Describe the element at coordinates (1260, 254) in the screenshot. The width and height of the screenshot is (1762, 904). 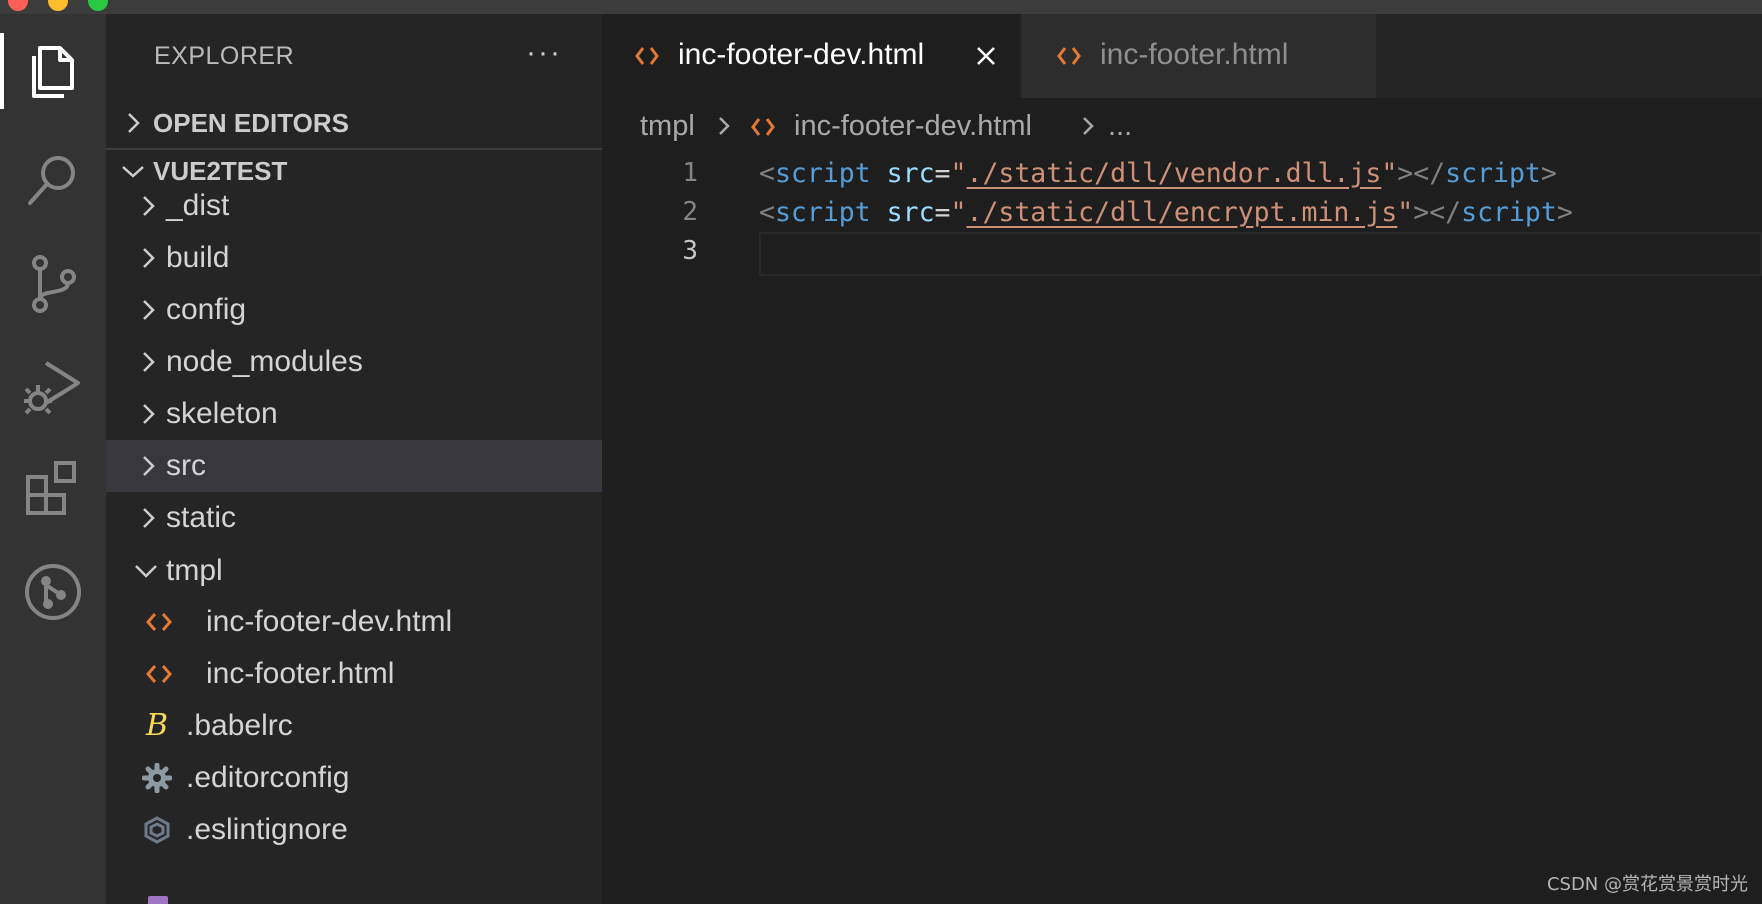
I see `current-line-highlight` at that location.